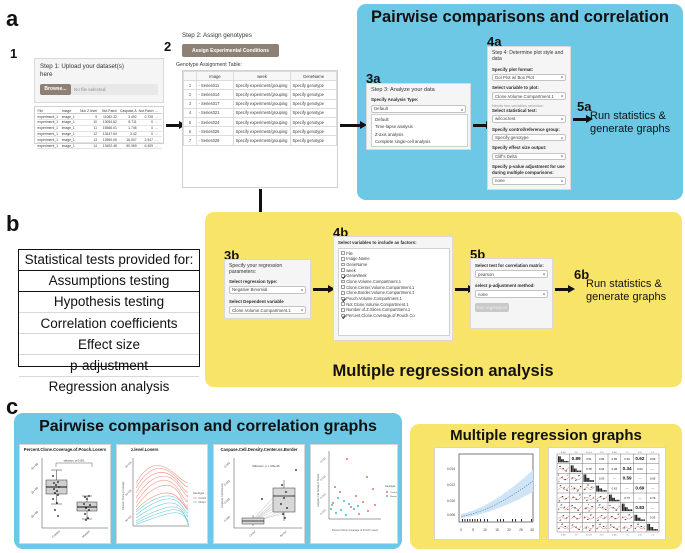 This screenshot has width=685, height=553. What do you see at coordinates (529, 181) in the screenshot?
I see `field-select-5: none ▾` at bounding box center [529, 181].